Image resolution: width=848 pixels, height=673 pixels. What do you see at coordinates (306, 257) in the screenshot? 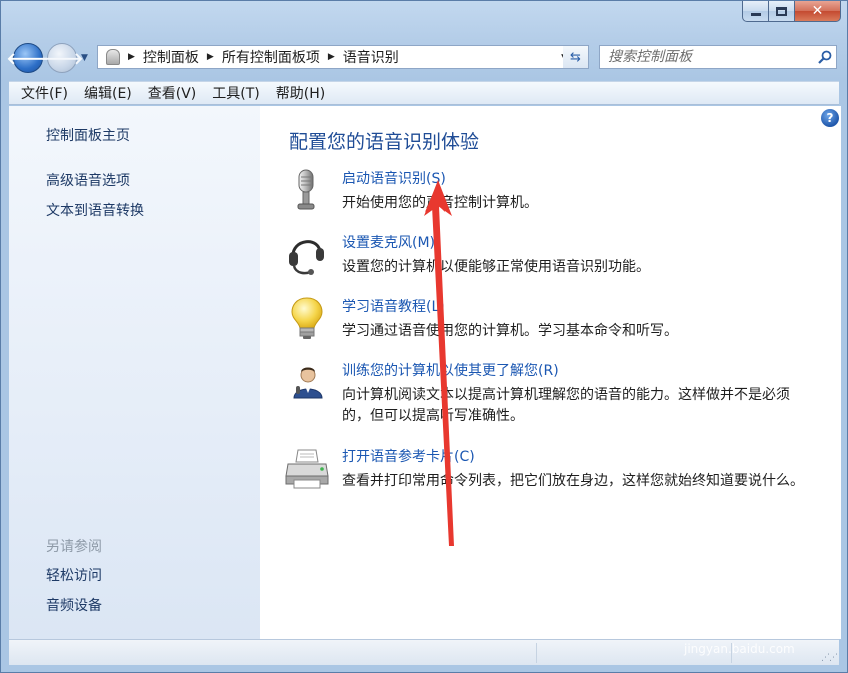
I see `headset-icon` at bounding box center [306, 257].